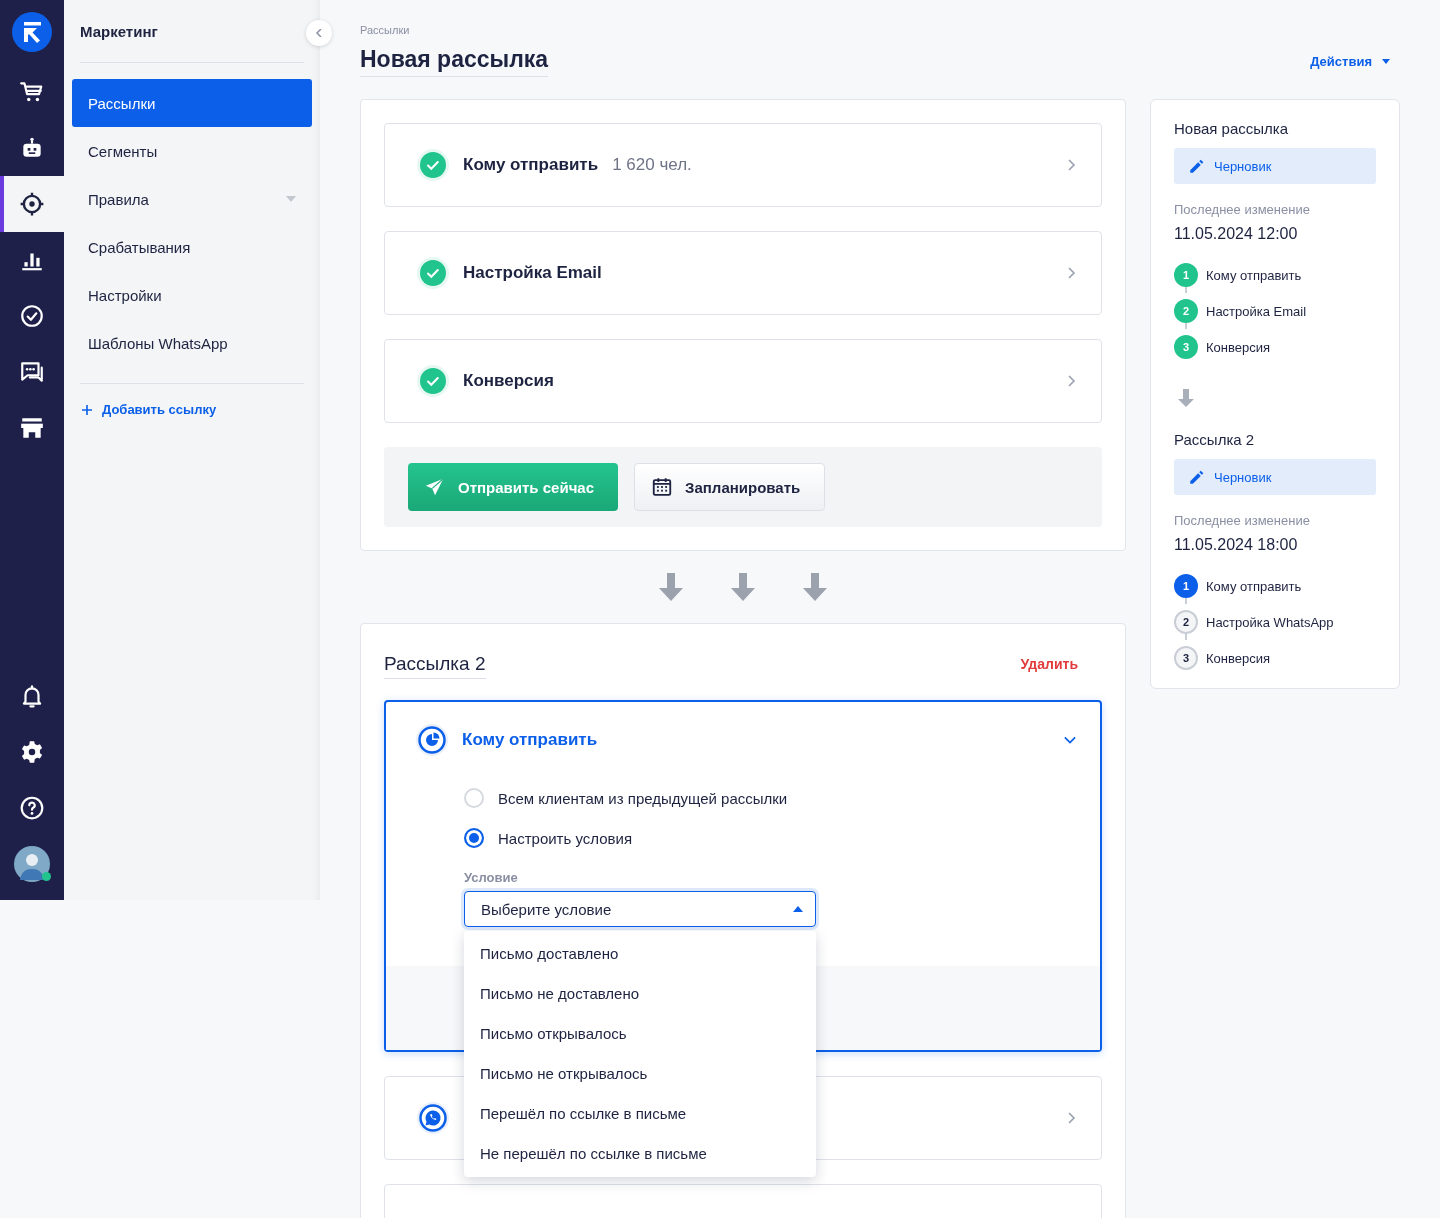 This screenshot has width=1440, height=1218. What do you see at coordinates (508, 381) in the screenshot?
I see `step-title: Конверсия` at bounding box center [508, 381].